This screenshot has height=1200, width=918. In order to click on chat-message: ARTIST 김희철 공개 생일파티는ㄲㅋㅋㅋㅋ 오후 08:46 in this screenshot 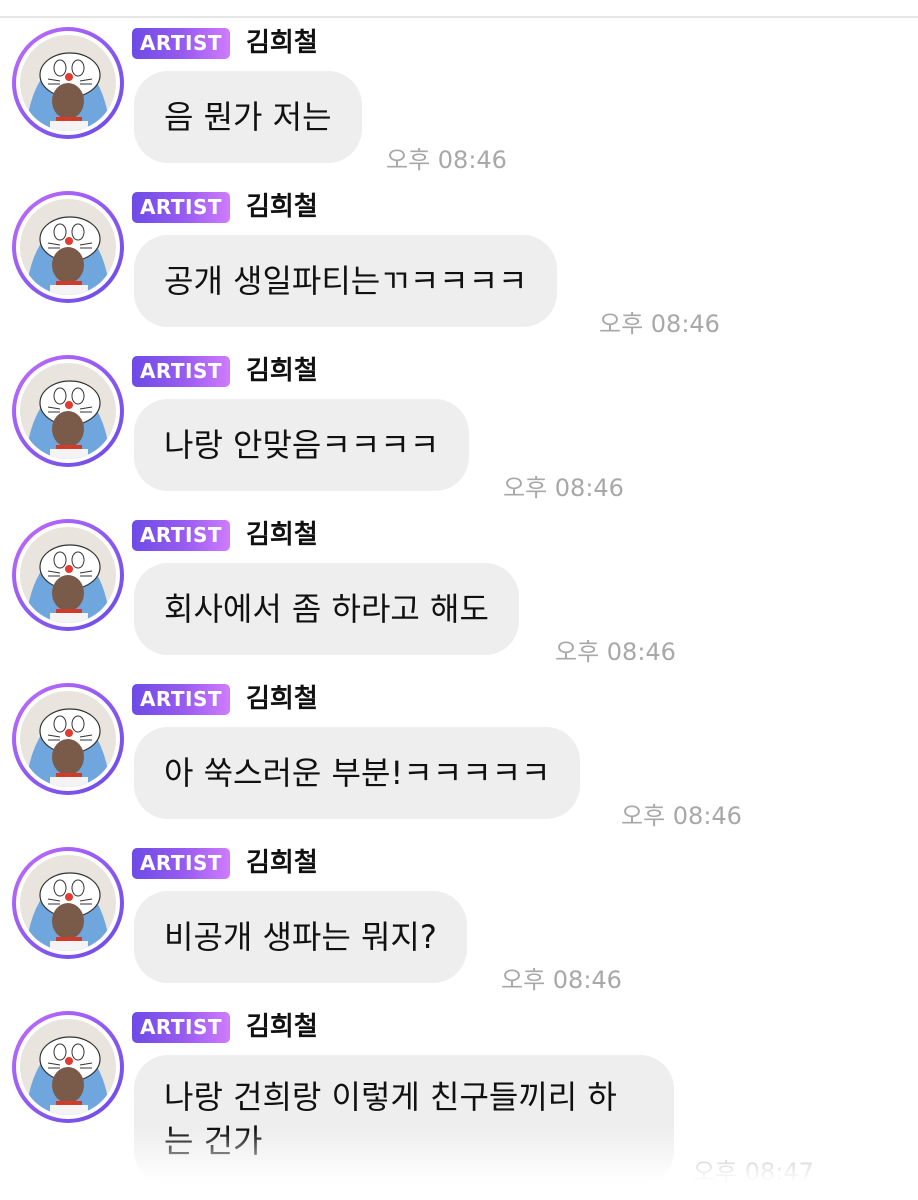, I will do `click(459, 264)`.